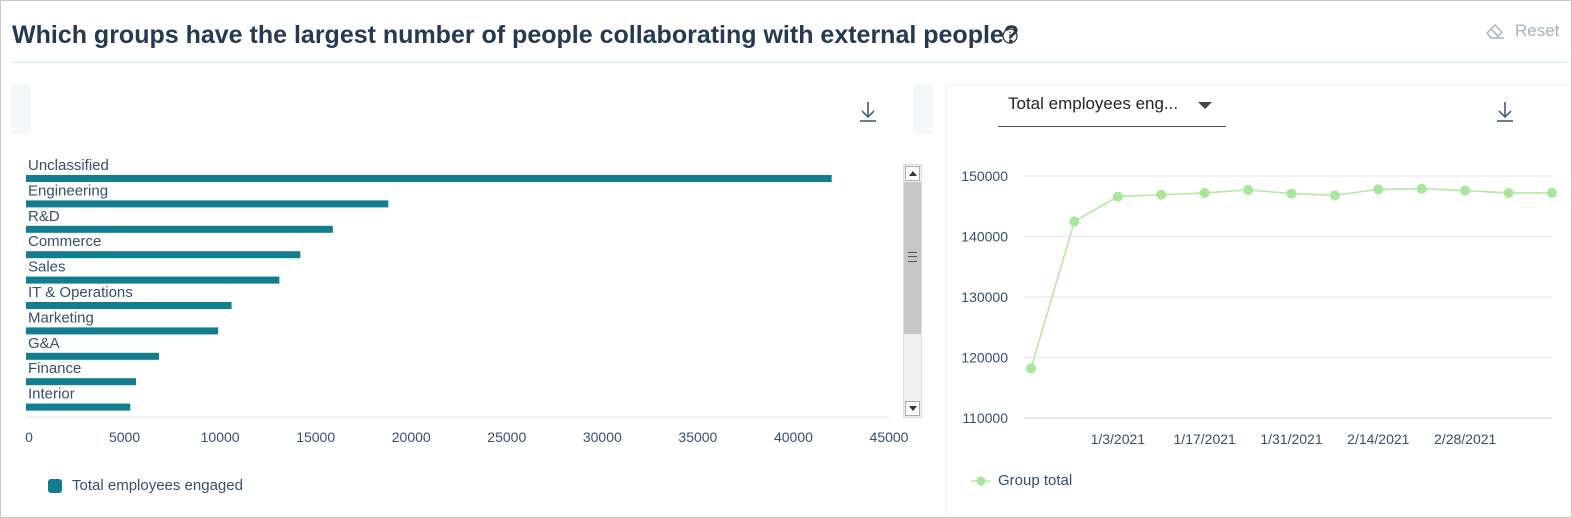 Image resolution: width=1572 pixels, height=518 pixels. Describe the element at coordinates (1010, 36) in the screenshot. I see `info-icon` at that location.